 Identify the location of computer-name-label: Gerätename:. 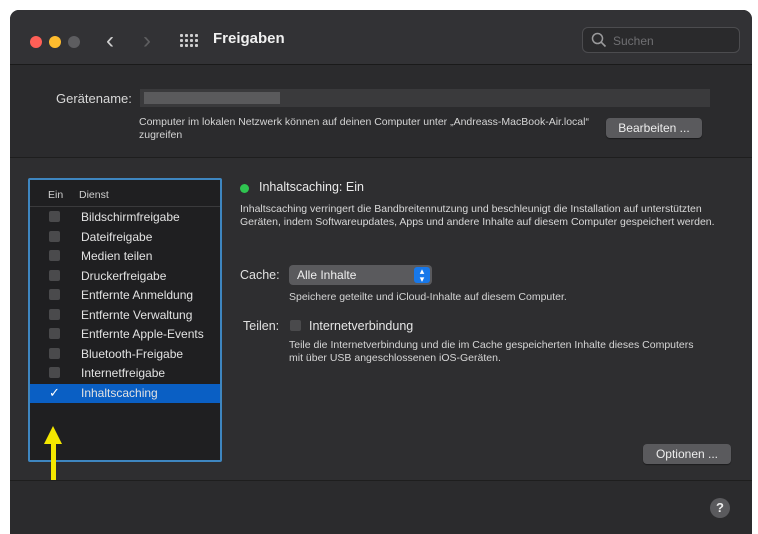
(94, 98).